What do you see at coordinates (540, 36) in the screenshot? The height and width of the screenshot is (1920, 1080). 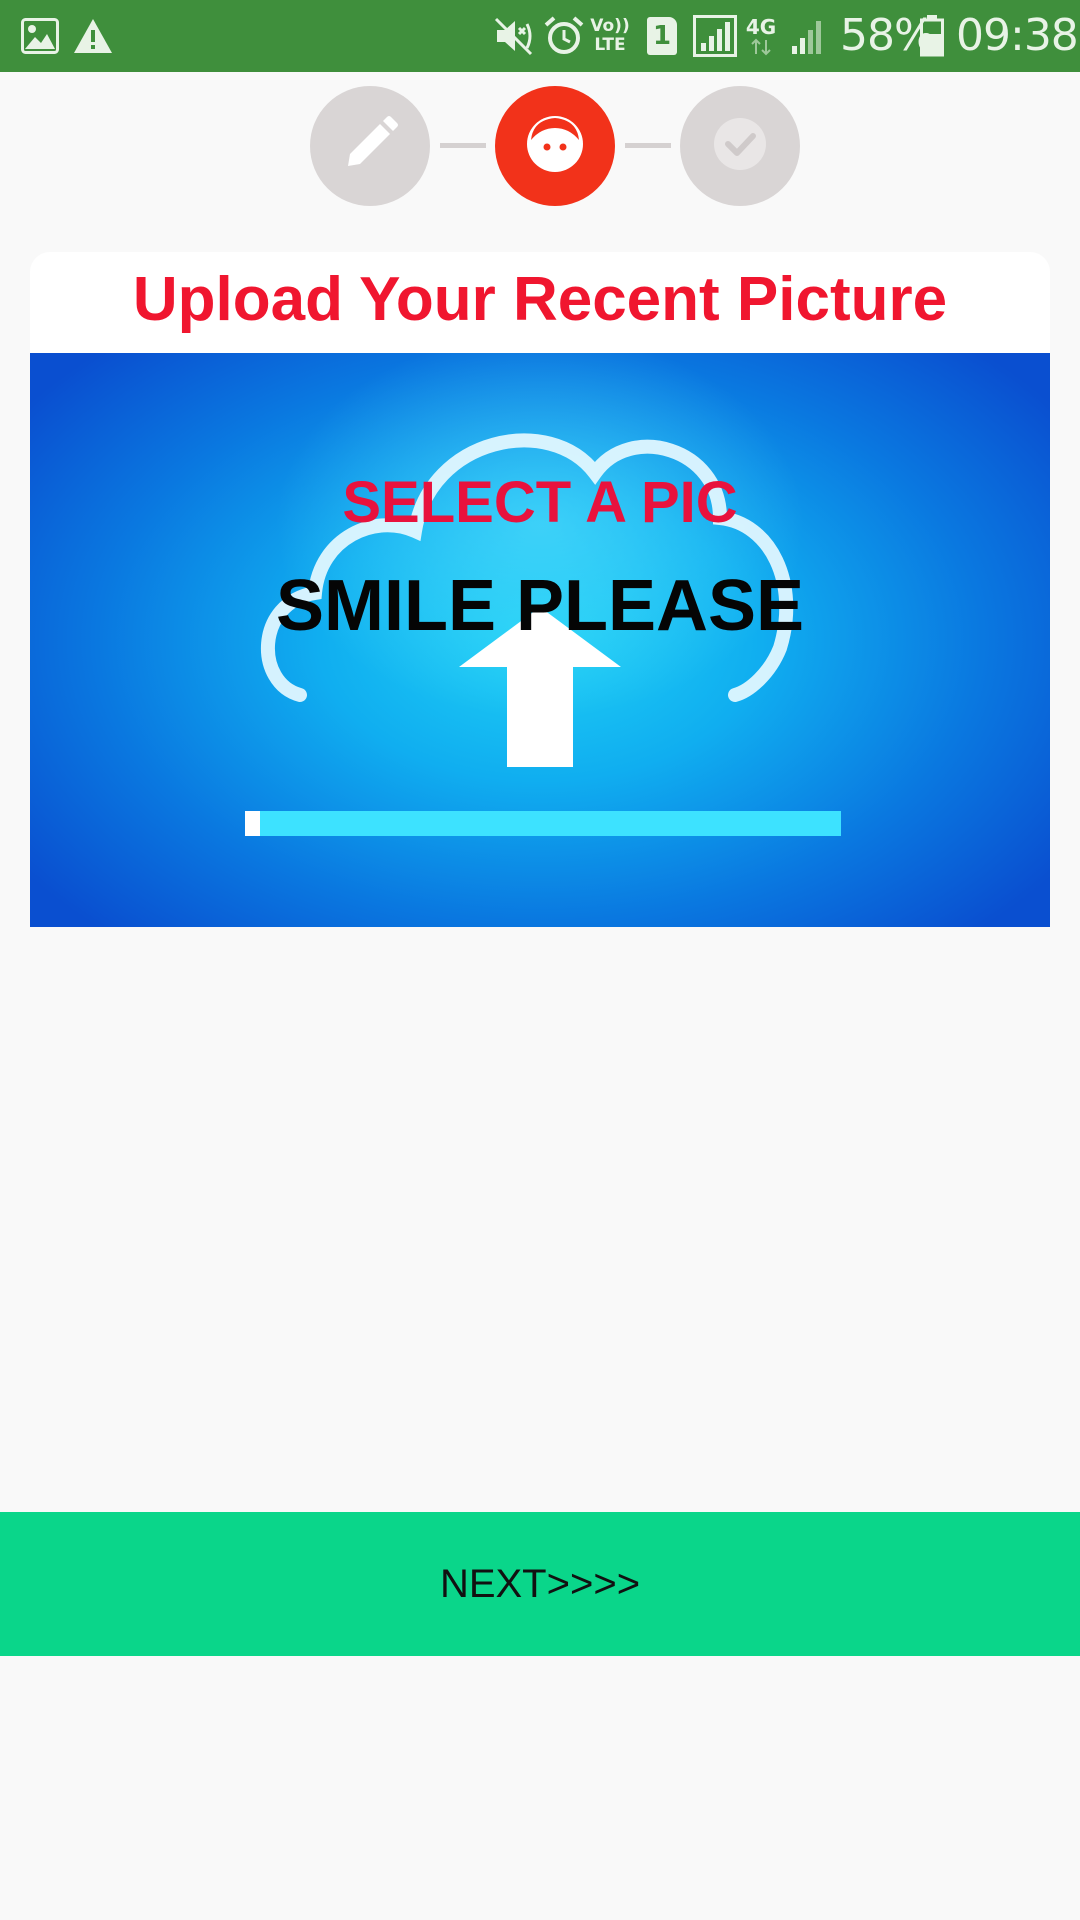 I see `status-bar: Vo)) LTE 1 4G 58% 09:38` at bounding box center [540, 36].